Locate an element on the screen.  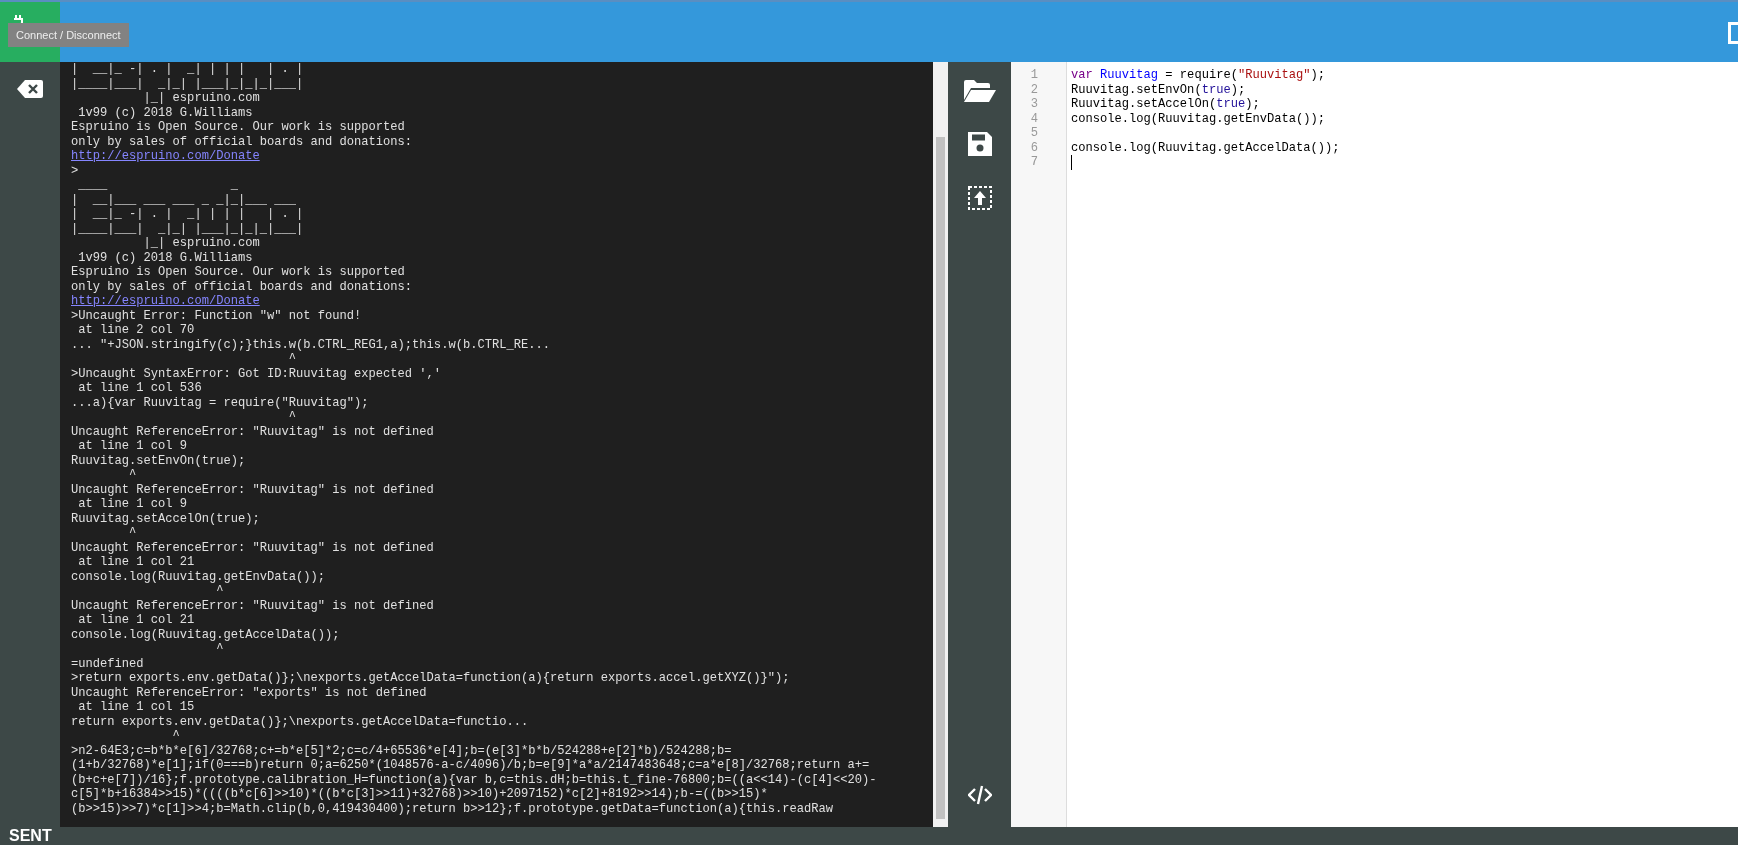
terminal-line: Uncaught ReferenceError: "exports" is not defined is located at coordinates (249, 692).